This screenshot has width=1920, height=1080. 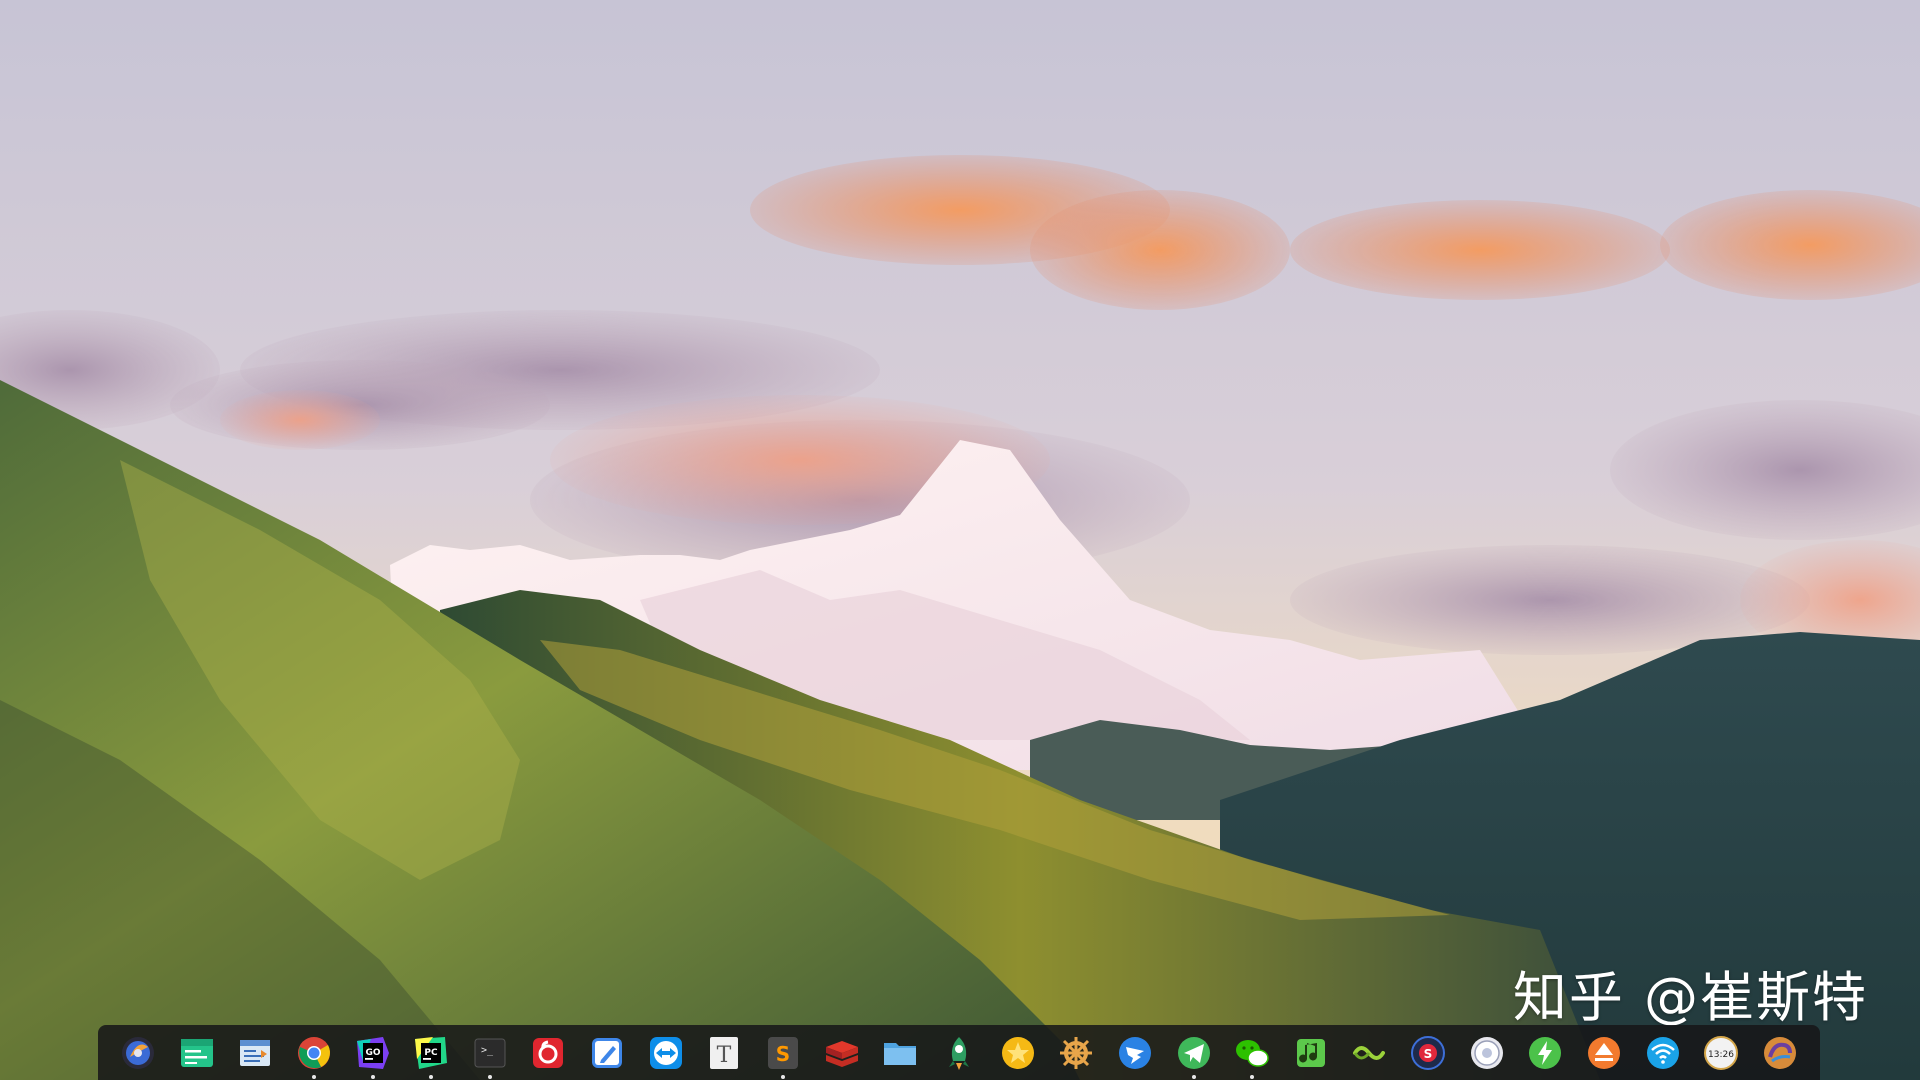 I want to click on svg-text: 13:26, so click(x=1721, y=1055).